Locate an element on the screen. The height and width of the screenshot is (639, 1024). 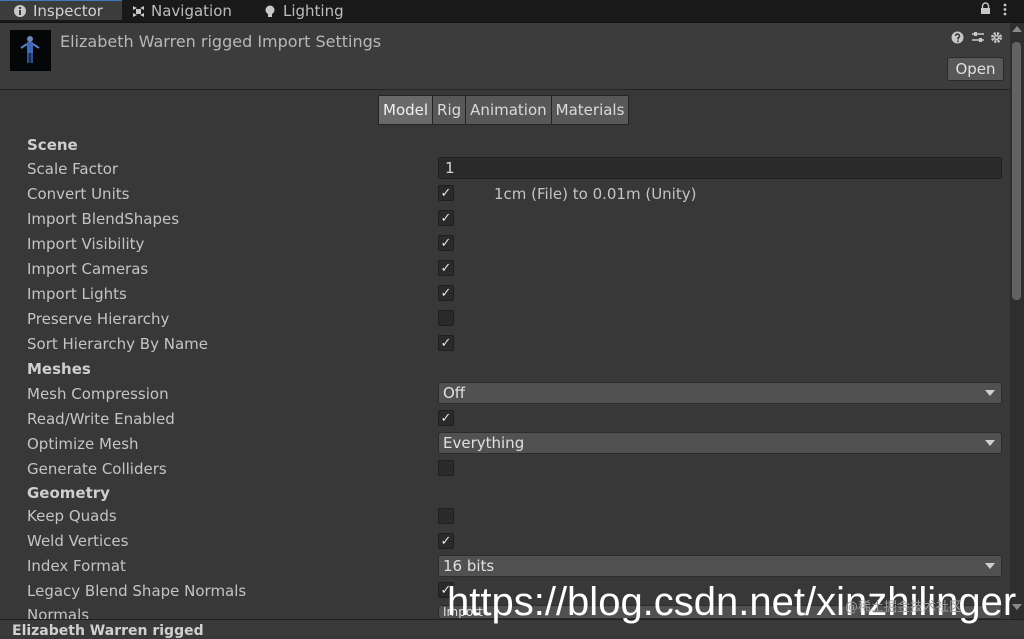
sort-hierarchy-checkbox: ✓ is located at coordinates (446, 343).